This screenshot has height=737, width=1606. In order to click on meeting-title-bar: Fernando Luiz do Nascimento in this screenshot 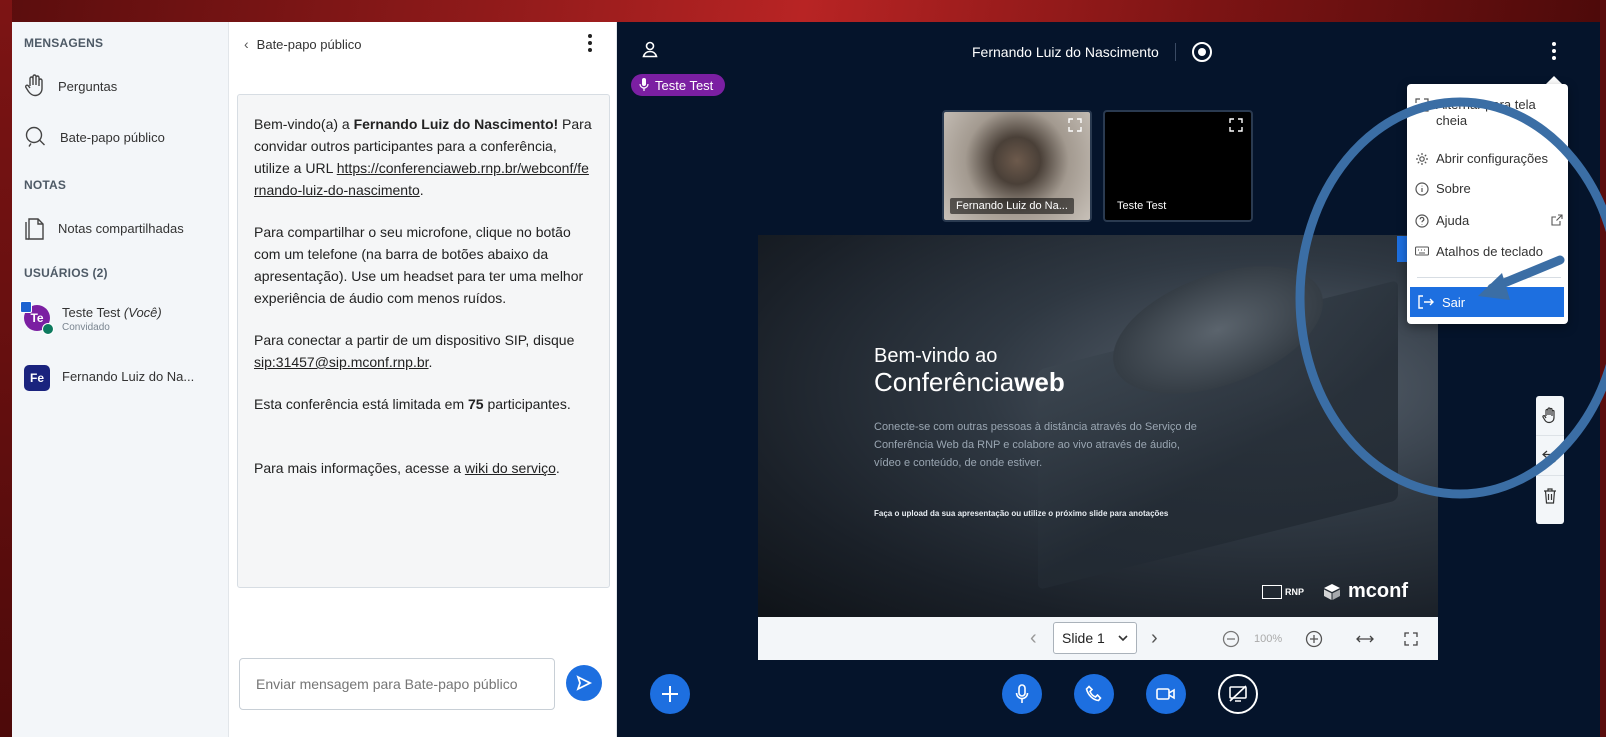, I will do `click(1092, 52)`.